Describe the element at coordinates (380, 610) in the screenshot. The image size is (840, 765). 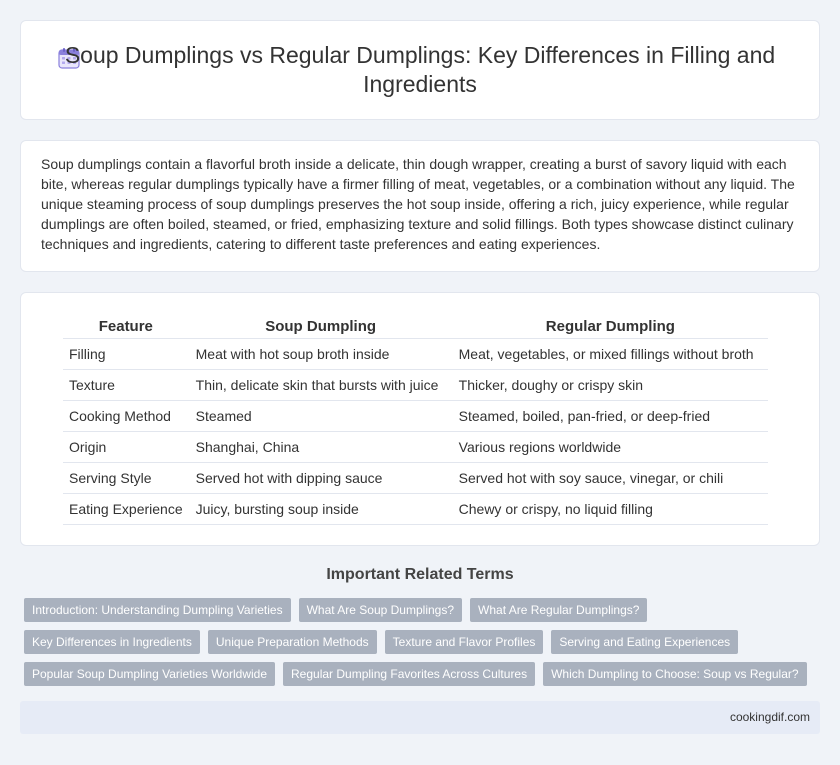
I see `related-term-tag: What Are Soup Dumplings?` at that location.